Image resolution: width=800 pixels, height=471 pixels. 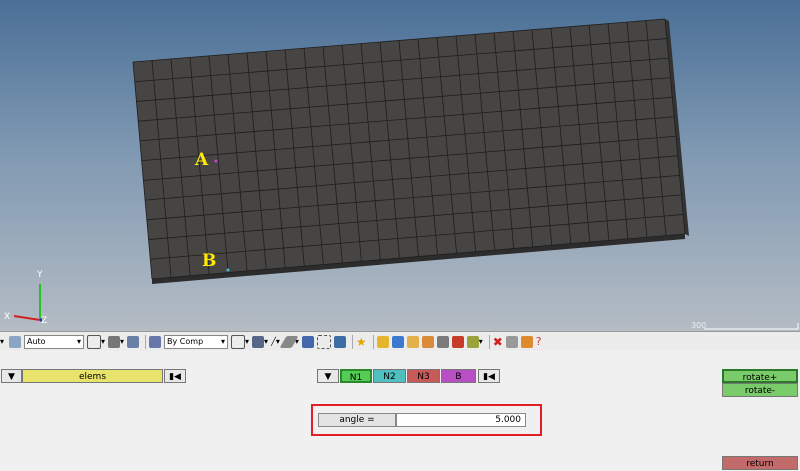 What do you see at coordinates (427, 341) in the screenshot?
I see `property-icon` at bounding box center [427, 341].